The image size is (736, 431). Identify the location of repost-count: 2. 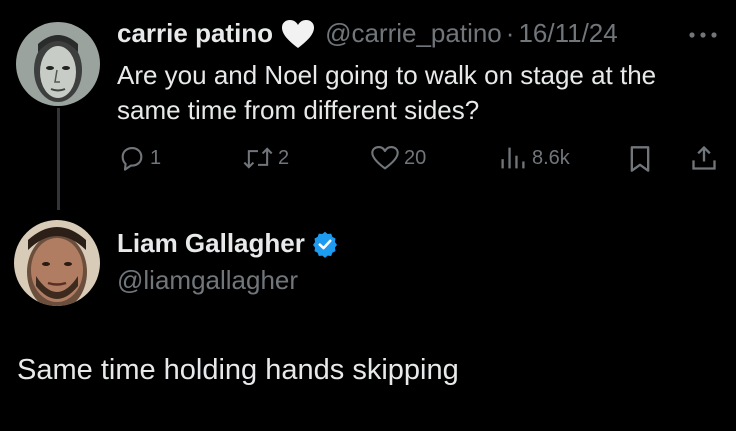
(284, 157).